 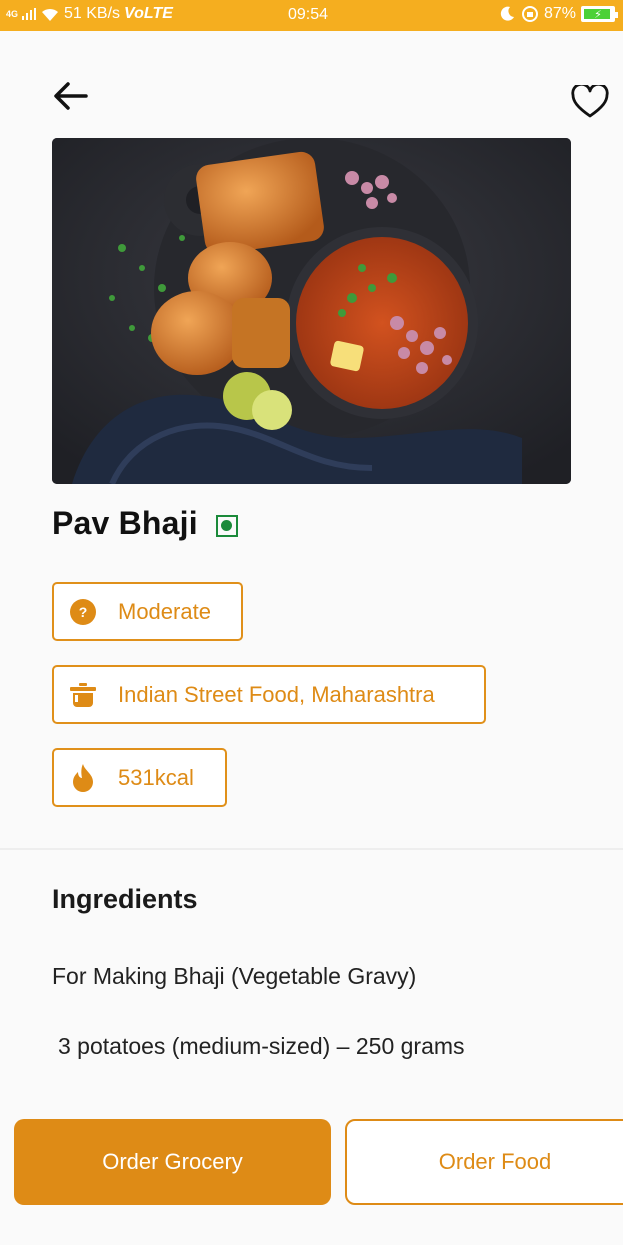 I want to click on status-left: 4G 51 KB/s VoLTE, so click(x=89, y=14).